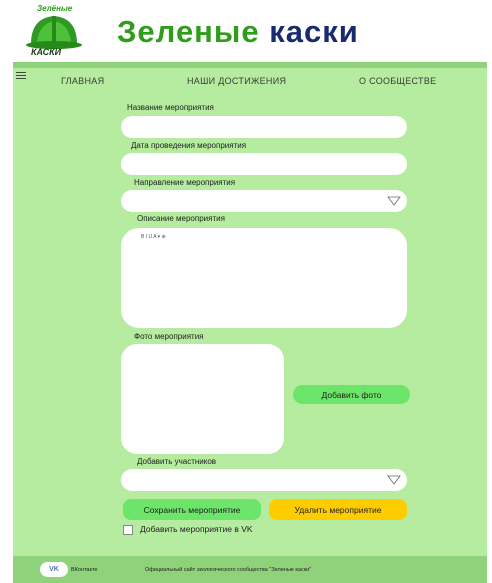  I want to click on site-header: Зелёные КАСКИ Зеленые каски, so click(250, 31).